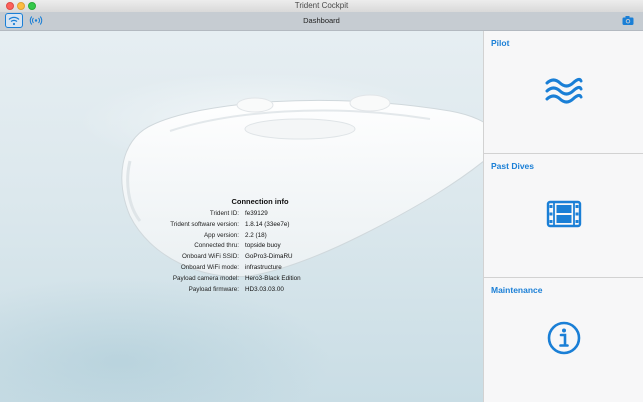 The image size is (643, 402). Describe the element at coordinates (512, 166) in the screenshot. I see `past-dives-panel-title: Past Dives` at that location.